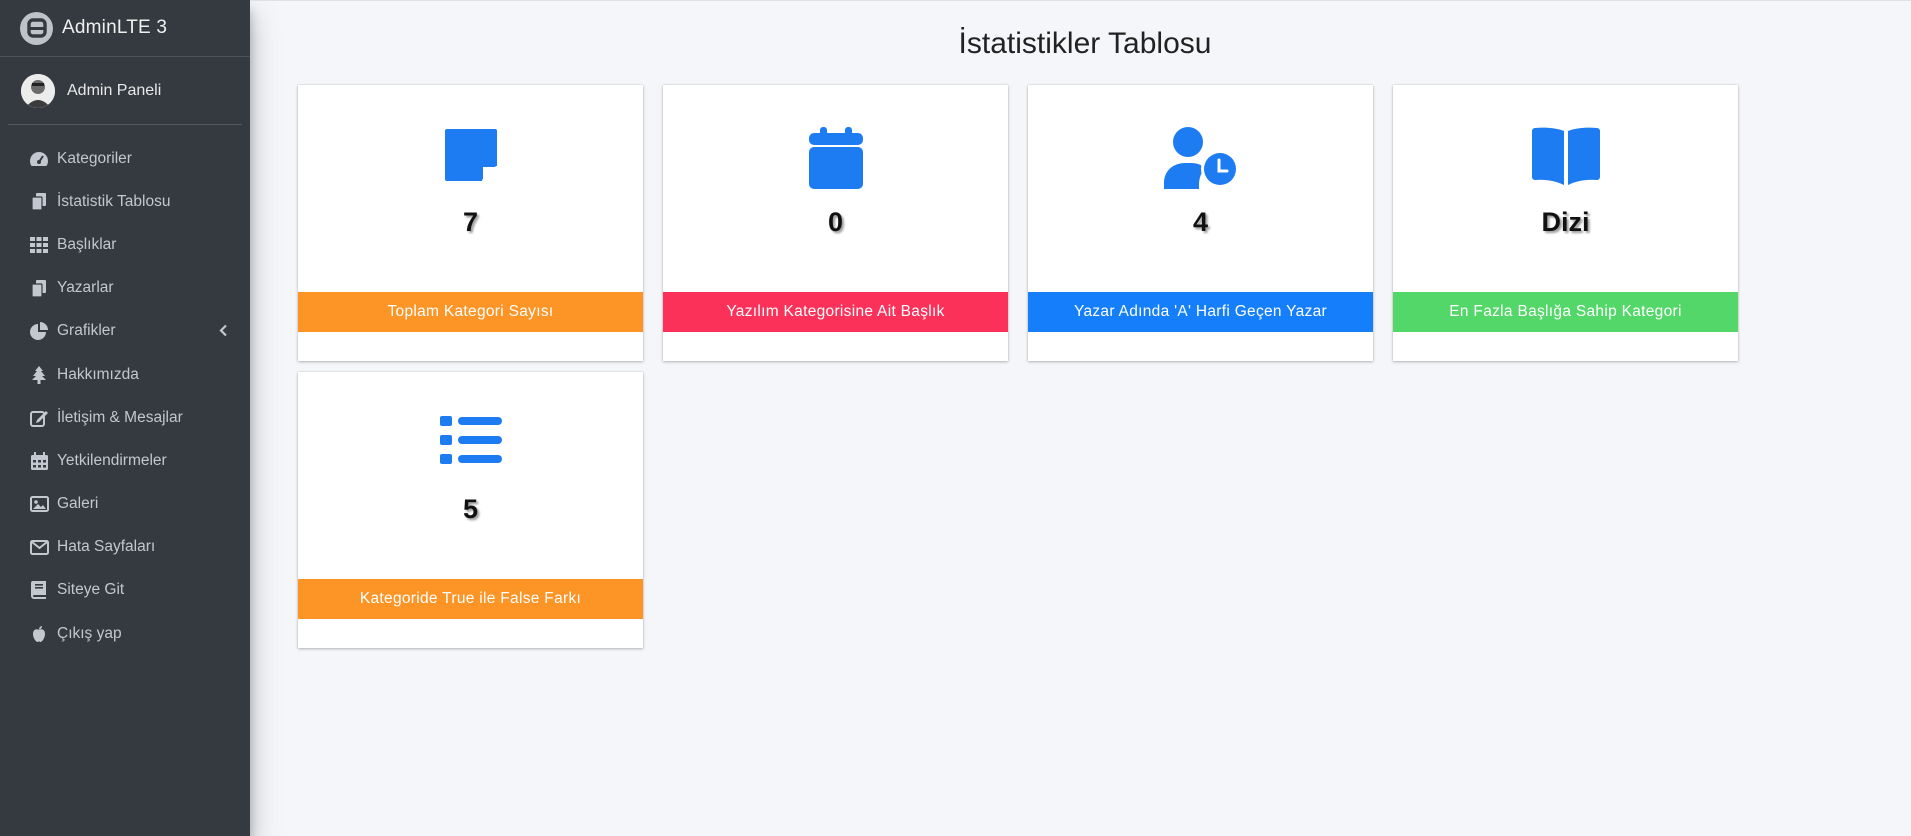  I want to click on sidebar-item-cikis-yap: Çıkış yap, so click(125, 633).